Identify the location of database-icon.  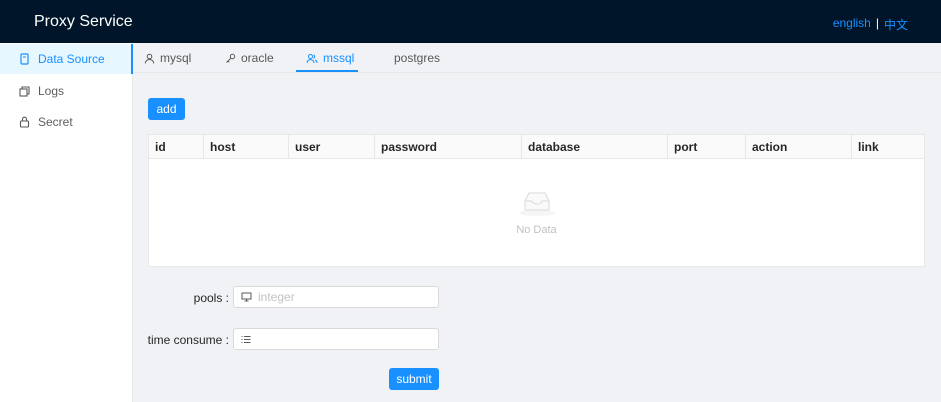
(24, 59).